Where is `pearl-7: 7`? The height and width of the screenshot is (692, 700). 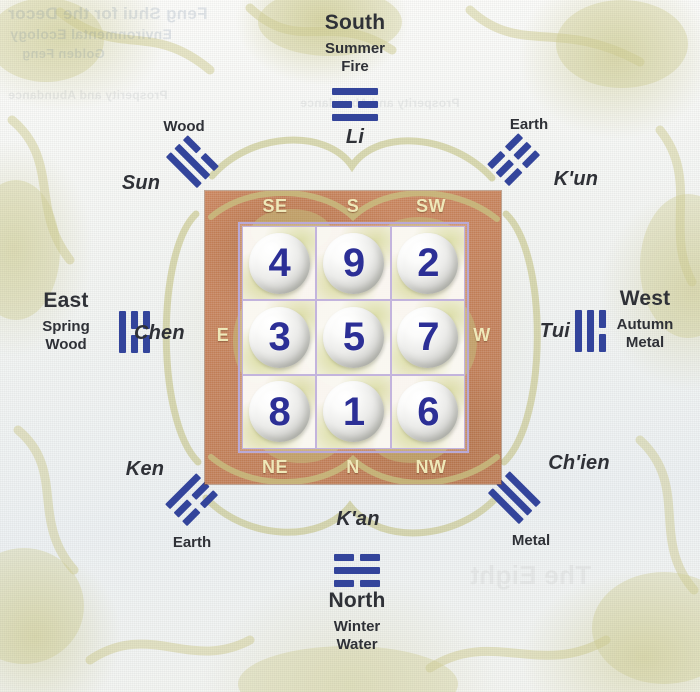 pearl-7: 7 is located at coordinates (428, 337).